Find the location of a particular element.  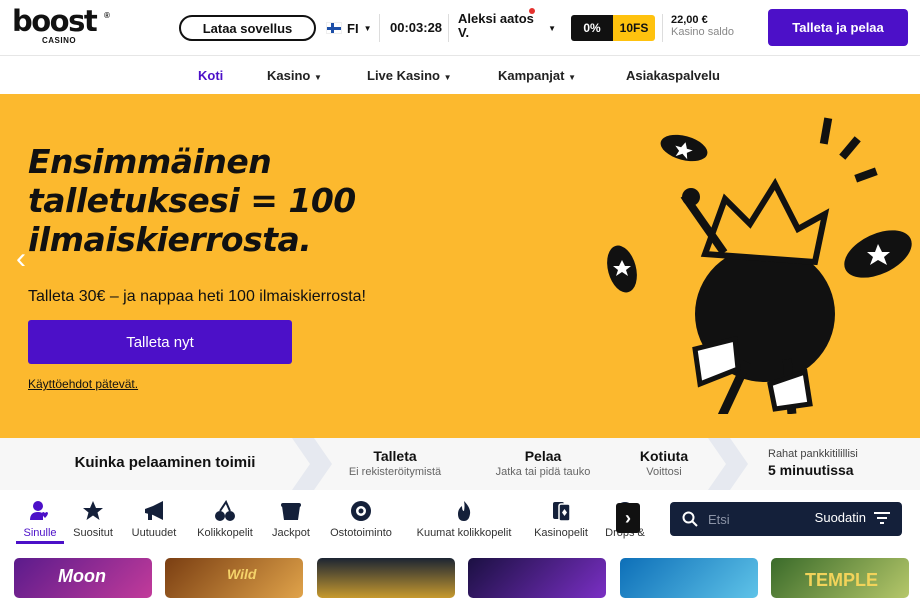

step-title: Kotiuta is located at coordinates (664, 456).